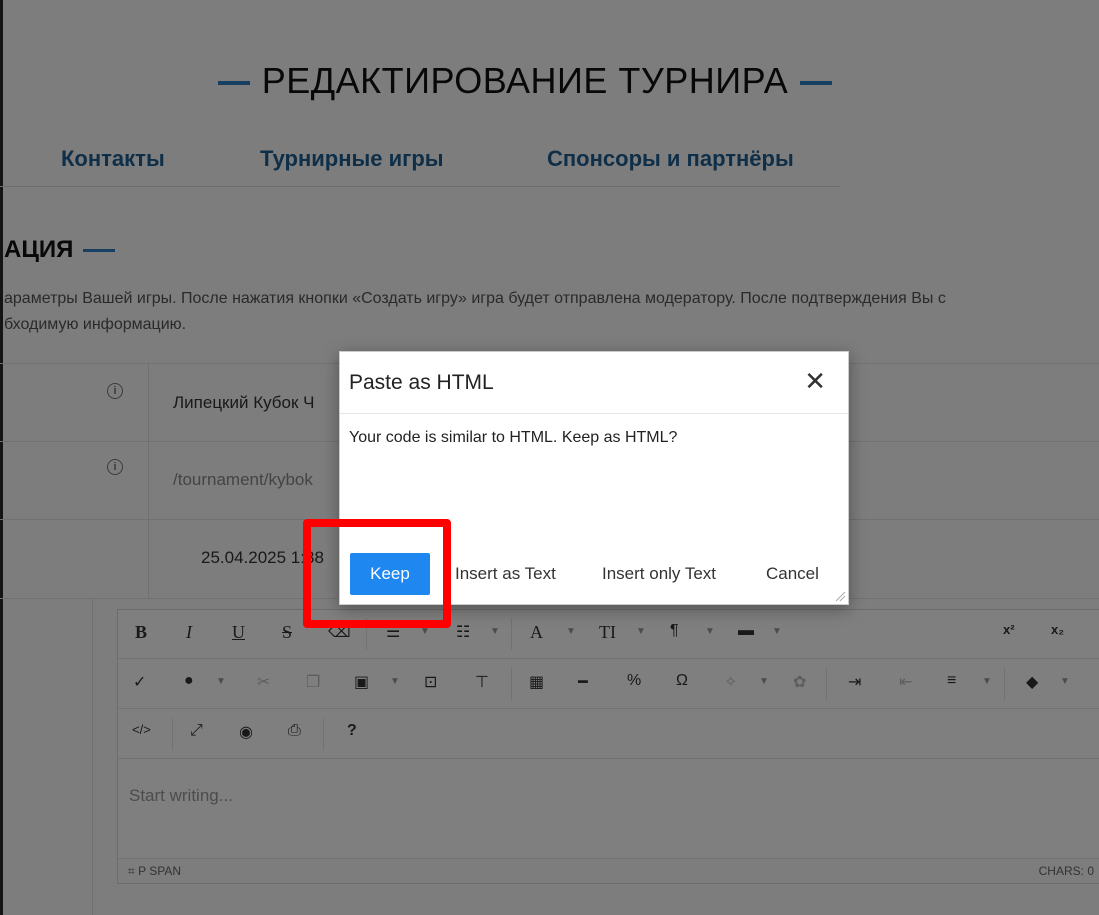 Image resolution: width=1099 pixels, height=915 pixels. I want to click on dialog-title: Paste as HTML, so click(421, 382).